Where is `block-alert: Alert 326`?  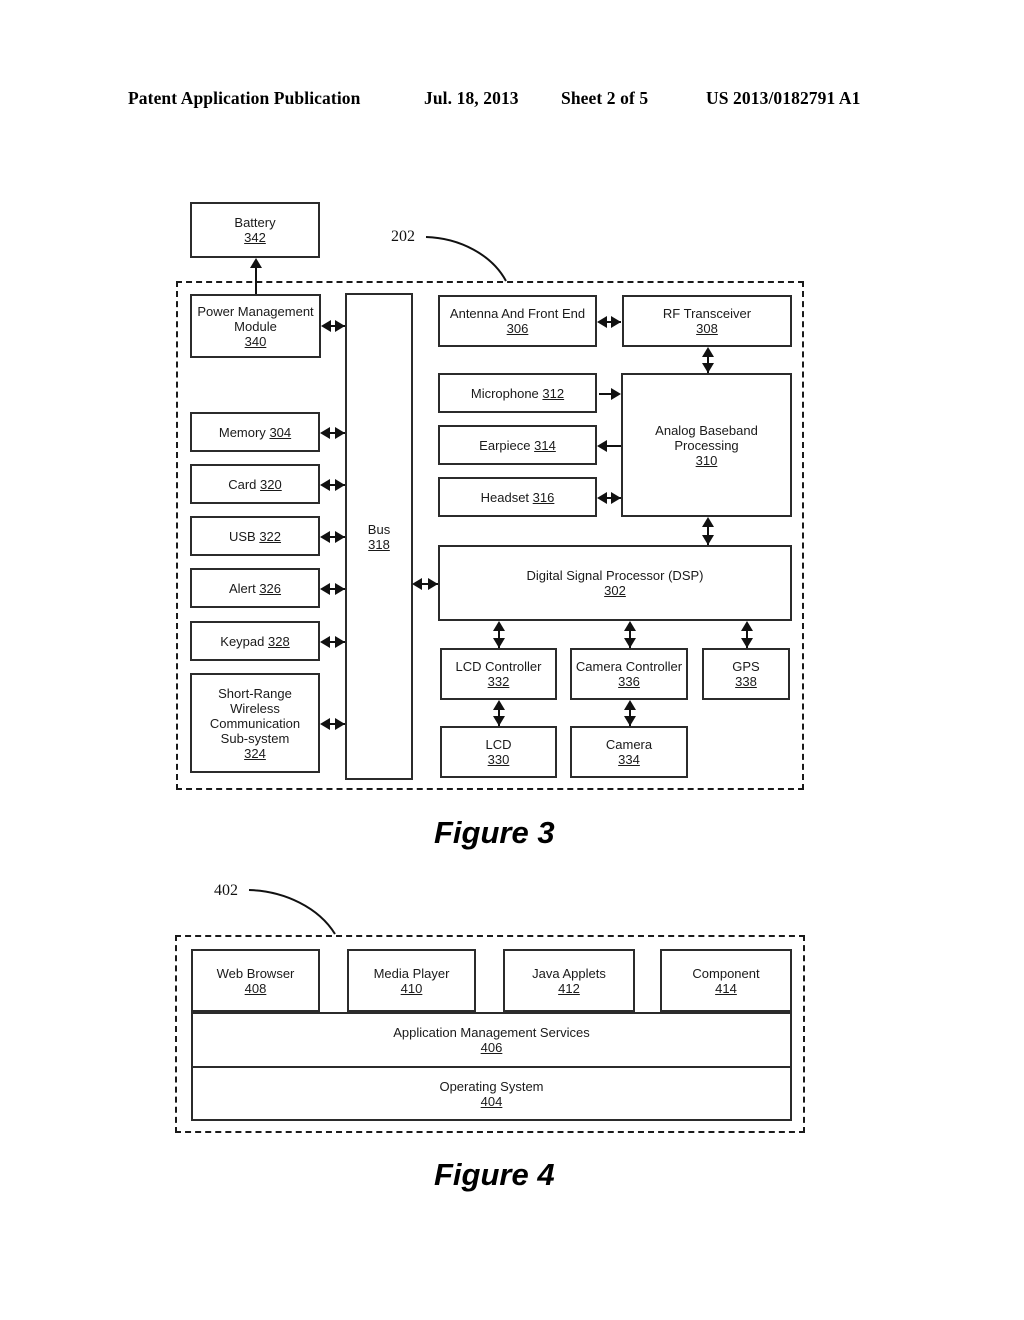
block-alert: Alert 326 is located at coordinates (255, 588).